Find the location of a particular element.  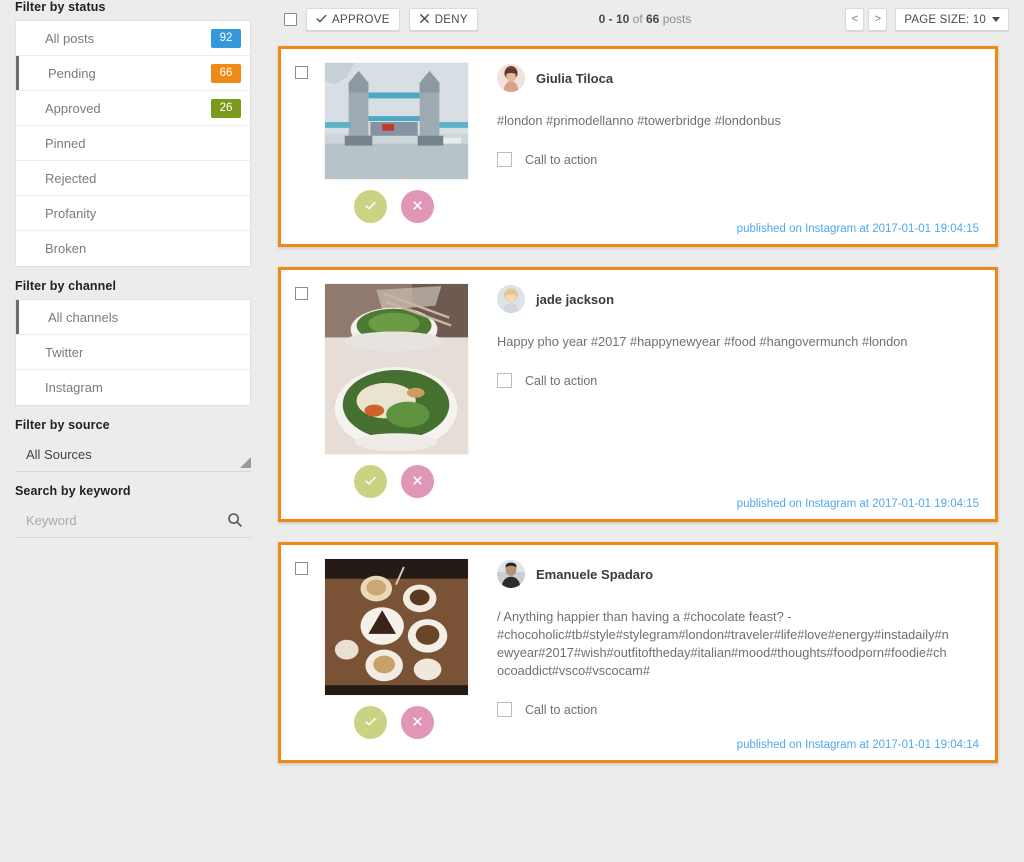

sidebar-item-label: Broken is located at coordinates (66, 248).